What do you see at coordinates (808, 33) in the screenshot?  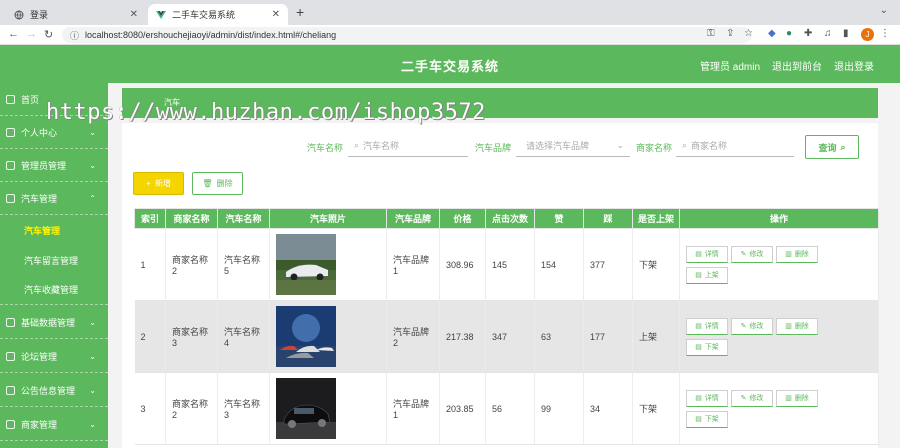 I see `puzzle-icon: ✚` at bounding box center [808, 33].